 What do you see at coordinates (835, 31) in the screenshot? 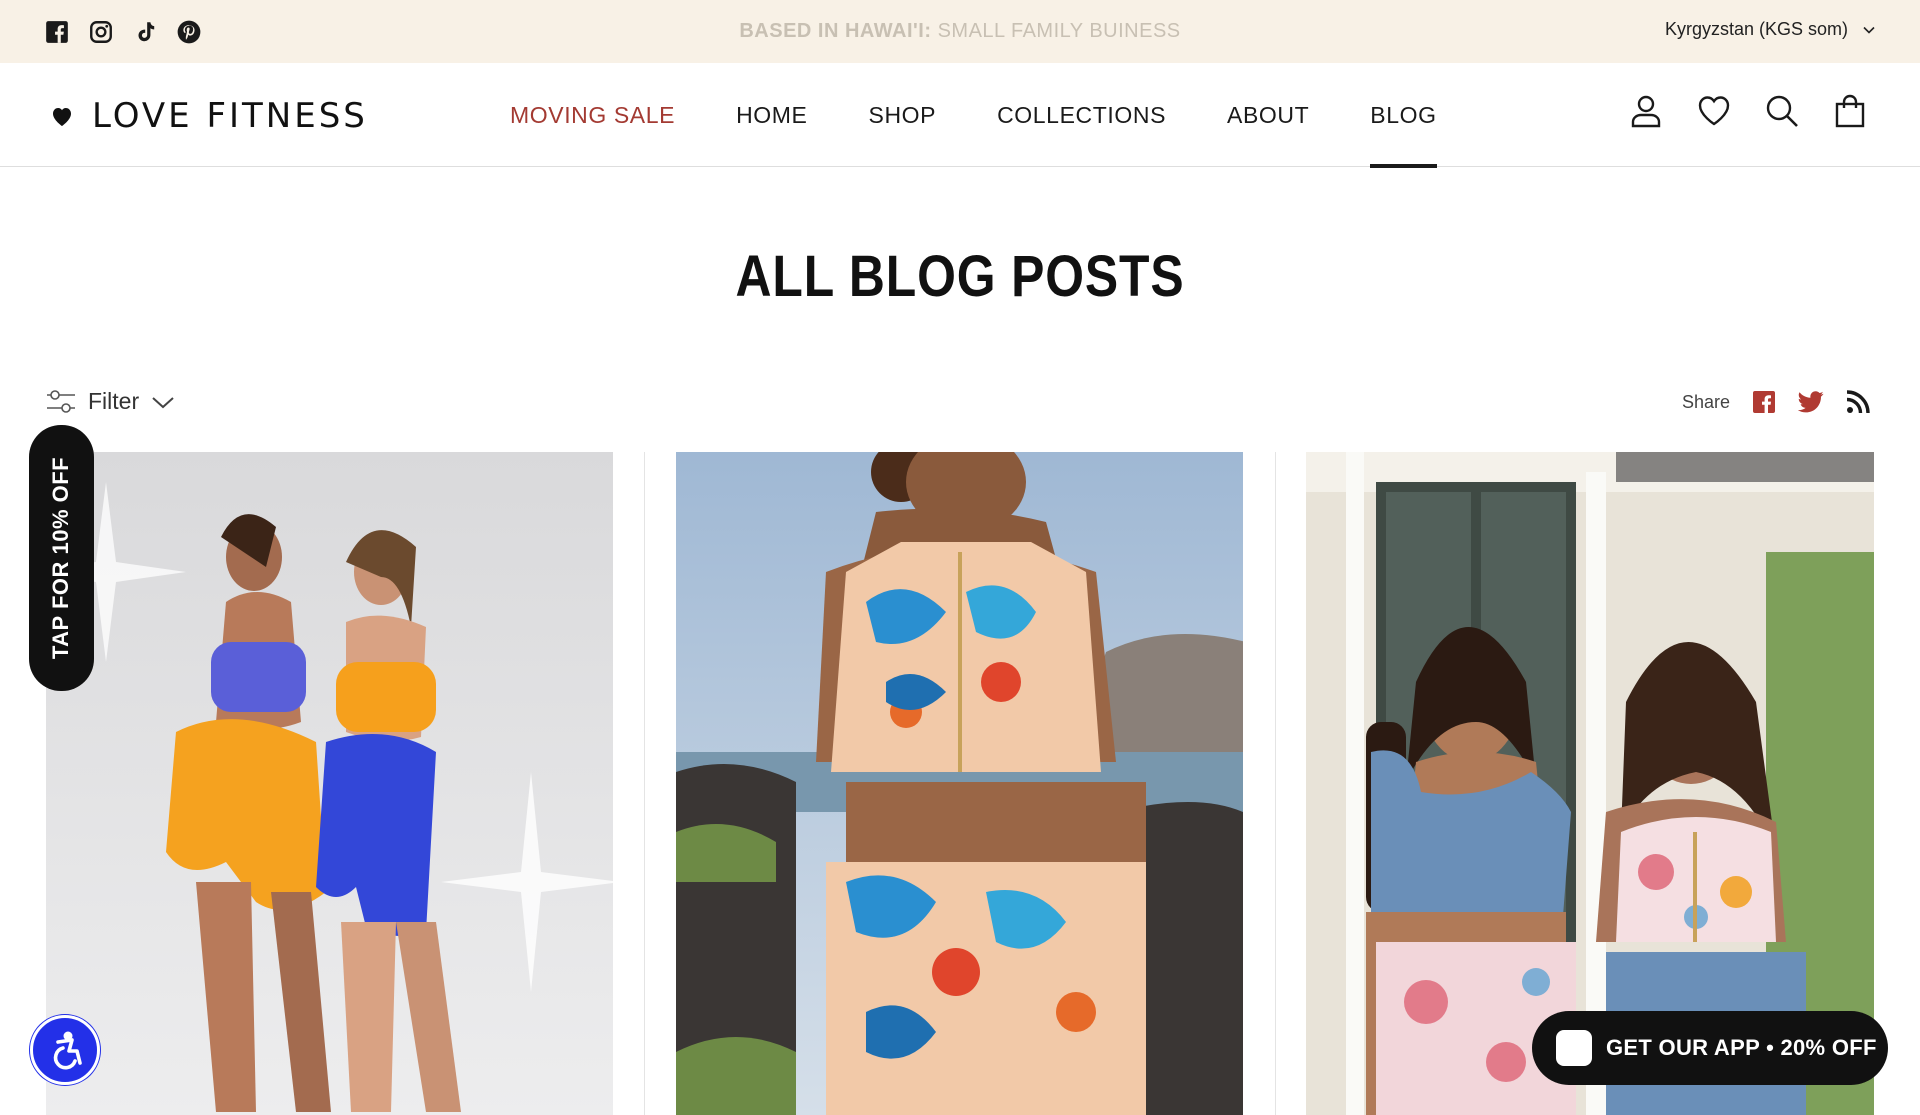
I see `announcement-bold: BASED IN HAWAI'I:` at bounding box center [835, 31].